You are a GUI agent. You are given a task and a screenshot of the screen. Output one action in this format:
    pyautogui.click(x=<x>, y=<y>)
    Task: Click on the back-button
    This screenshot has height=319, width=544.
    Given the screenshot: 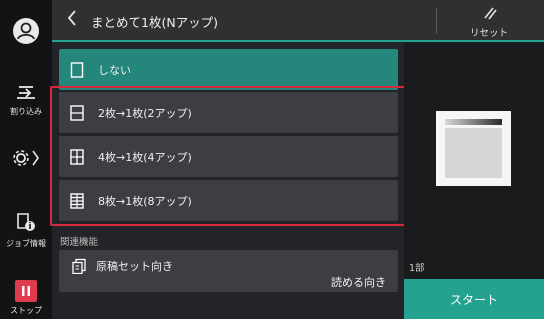 What is the action you would take?
    pyautogui.click(x=72, y=20)
    